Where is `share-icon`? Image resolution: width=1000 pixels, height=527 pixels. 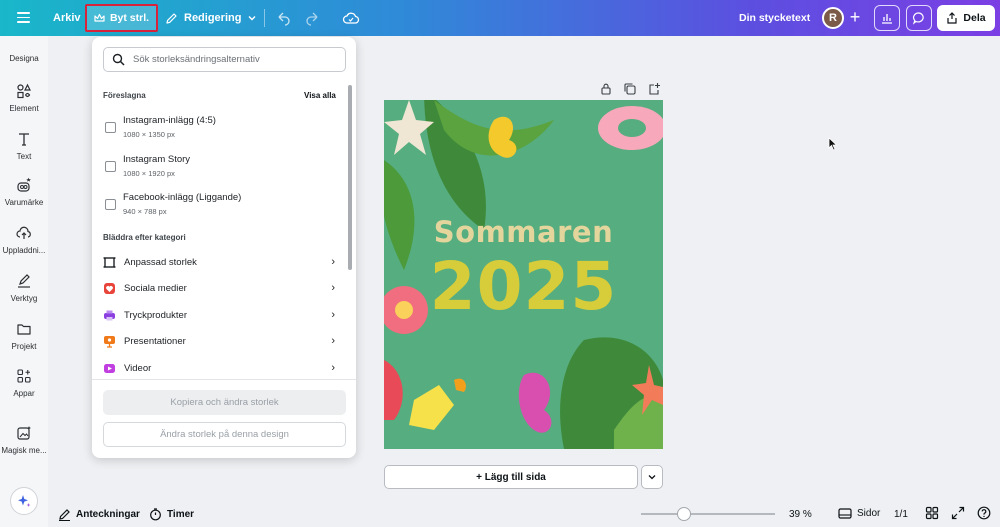 share-icon is located at coordinates (952, 18).